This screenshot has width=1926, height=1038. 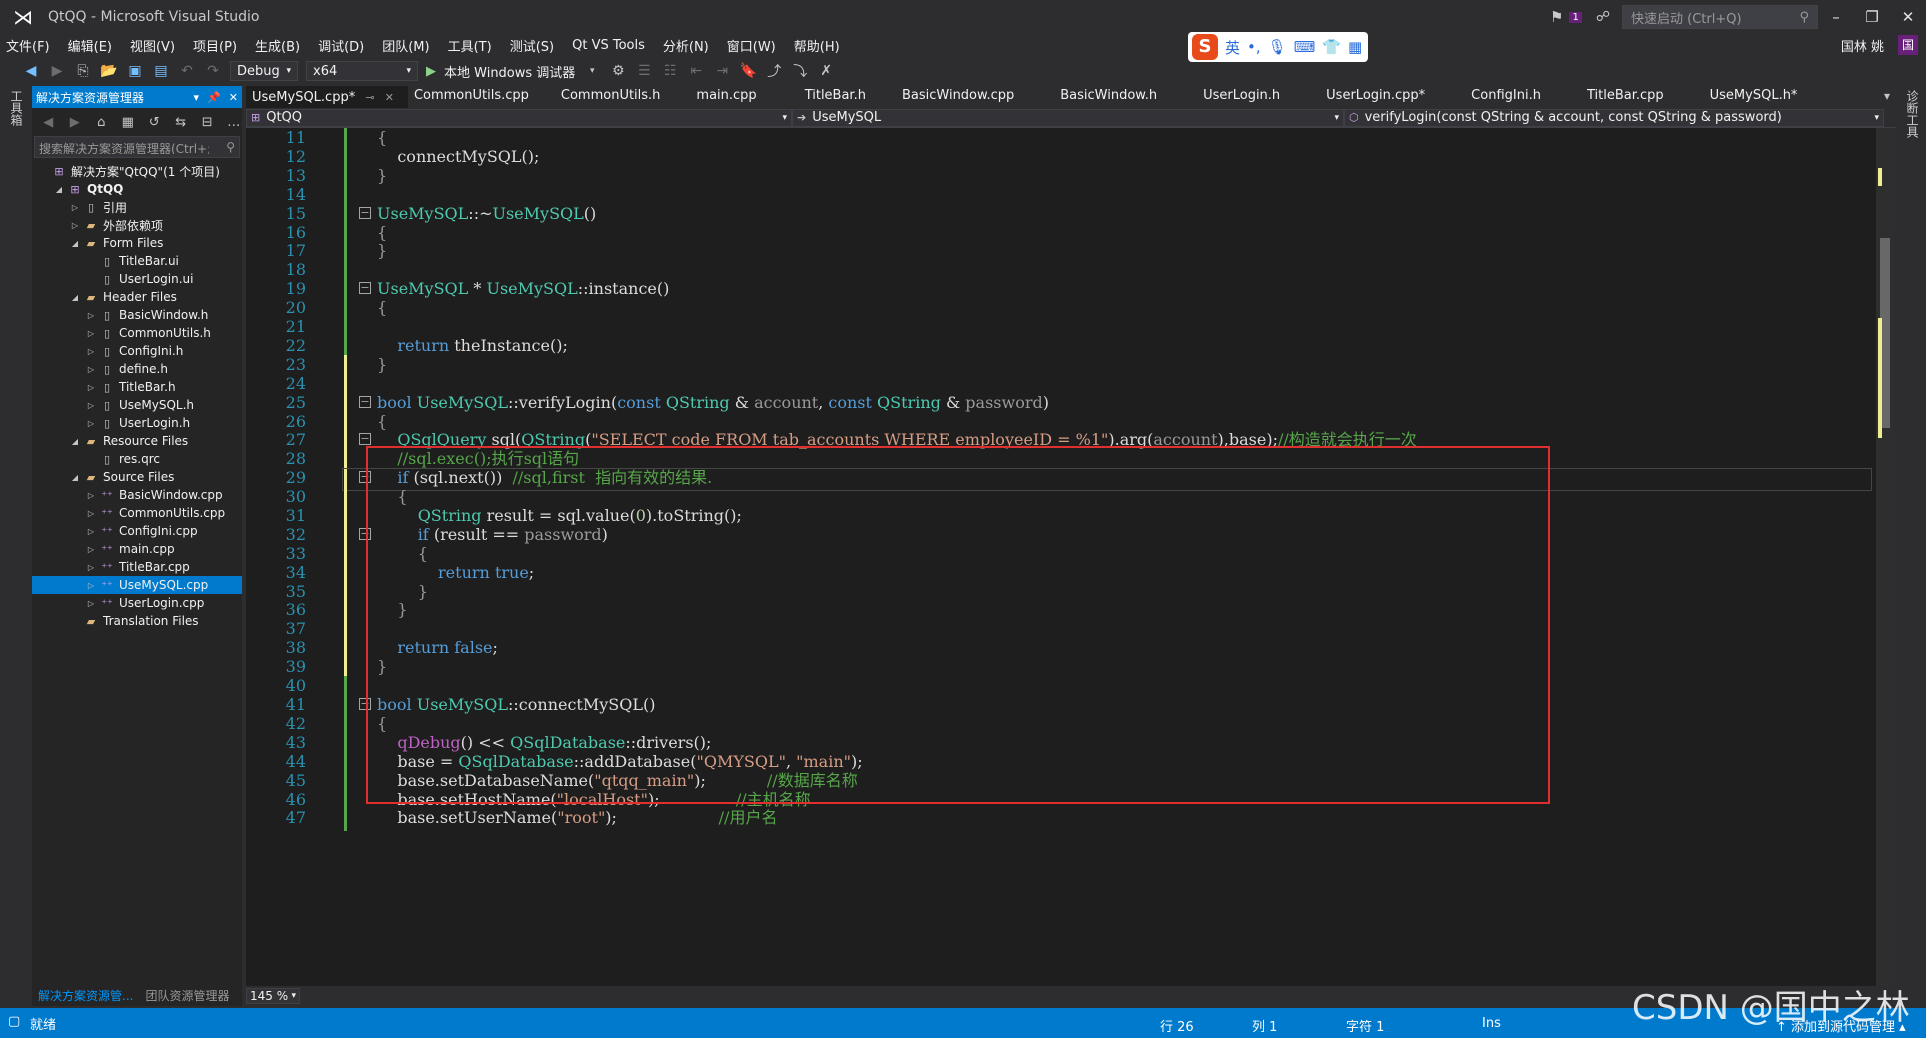 What do you see at coordinates (1068, 117) in the screenshot?
I see `scope-dropdown: ➔ UseMySQL ▾` at bounding box center [1068, 117].